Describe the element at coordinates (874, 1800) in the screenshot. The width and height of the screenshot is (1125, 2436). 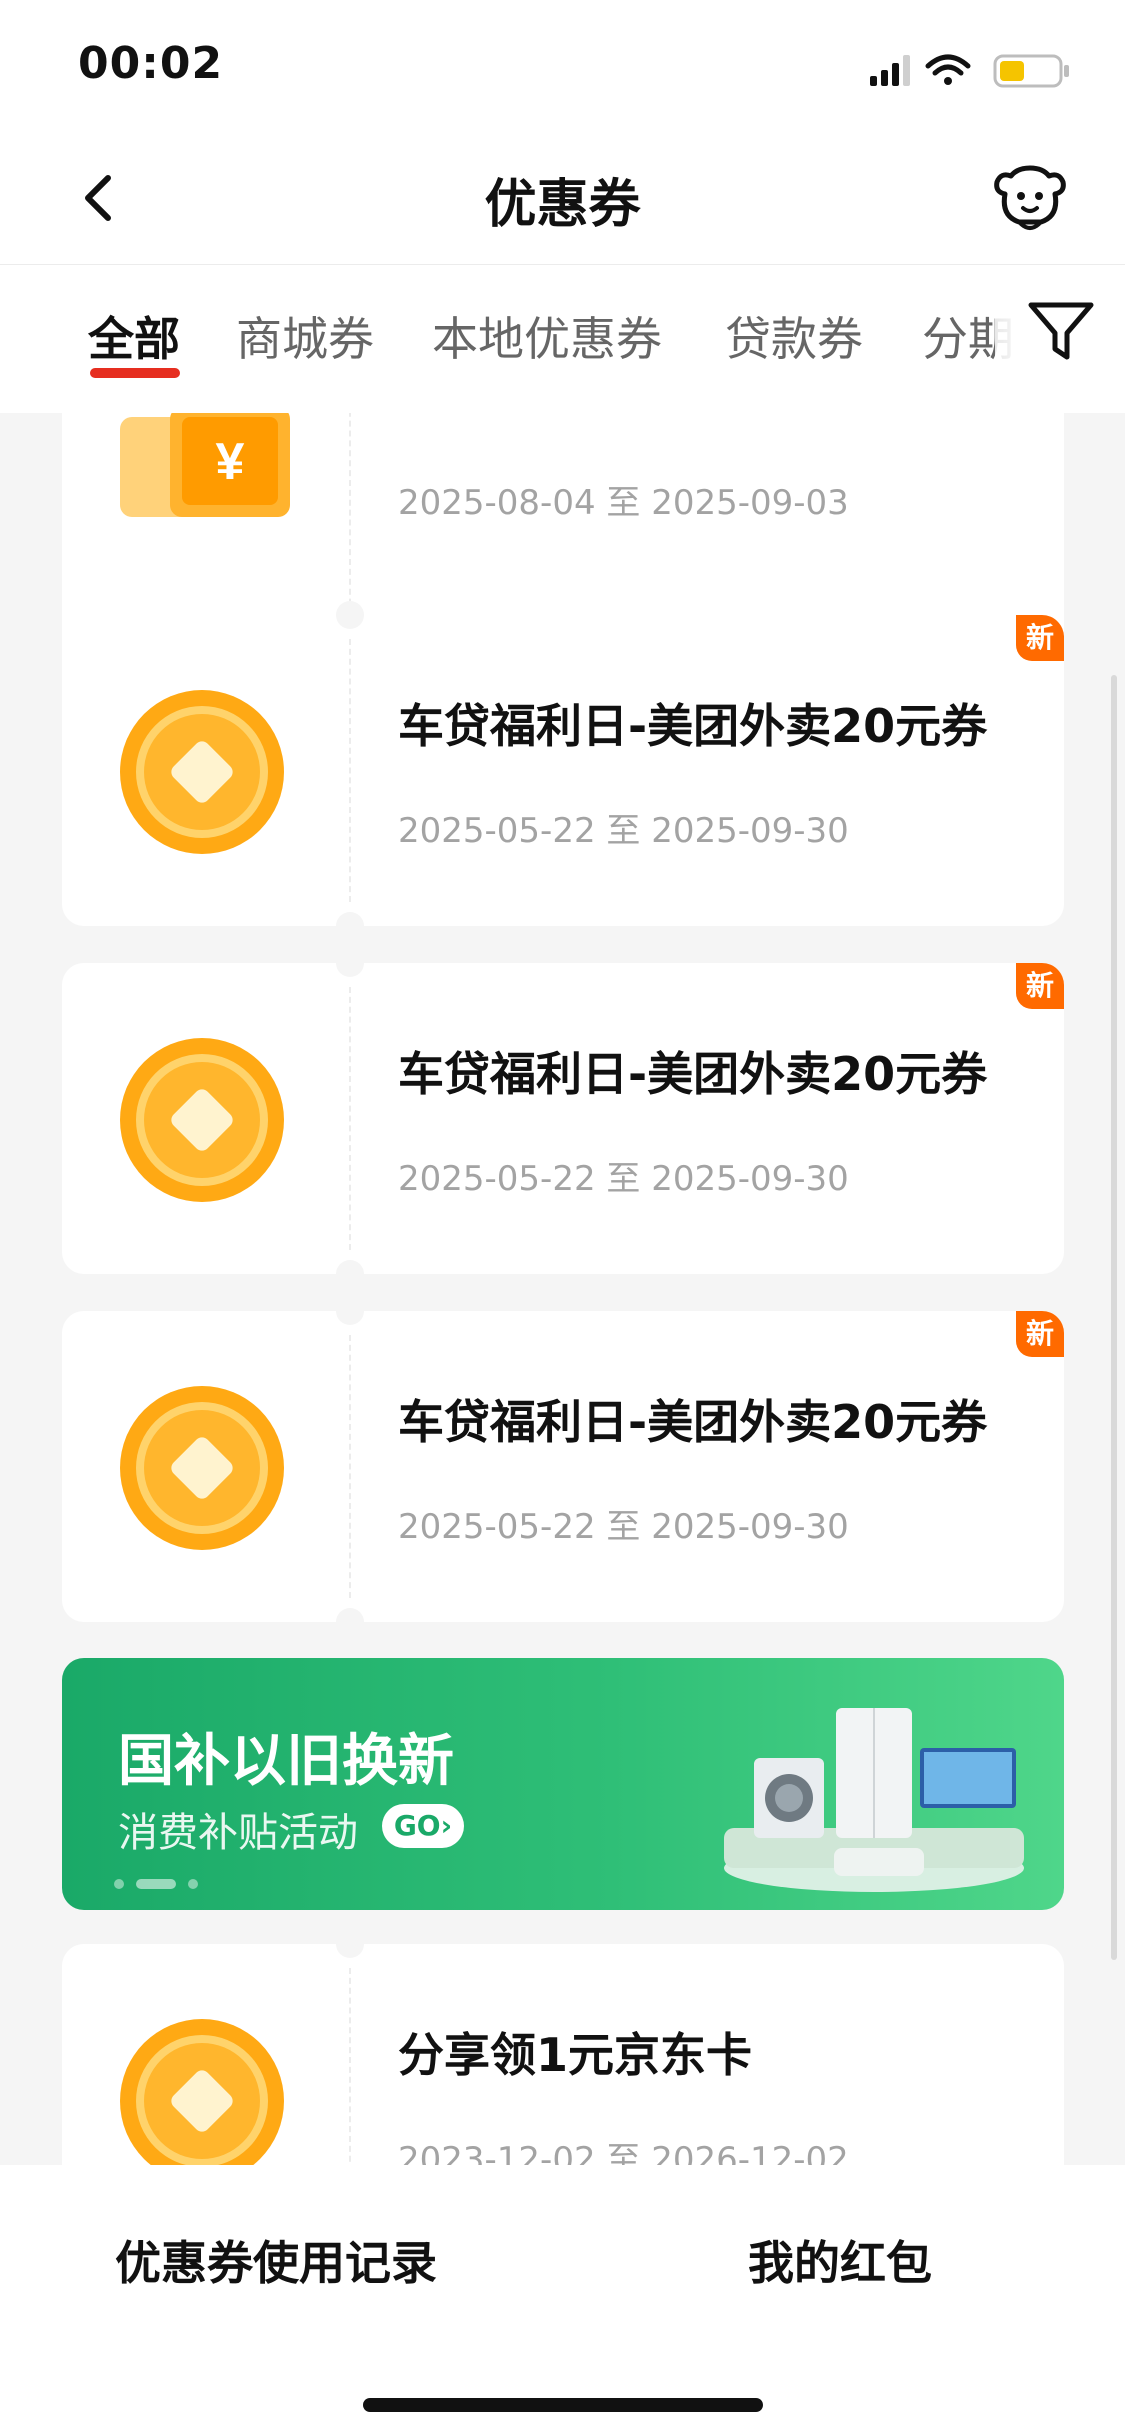
I see `appliances-illustration` at that location.